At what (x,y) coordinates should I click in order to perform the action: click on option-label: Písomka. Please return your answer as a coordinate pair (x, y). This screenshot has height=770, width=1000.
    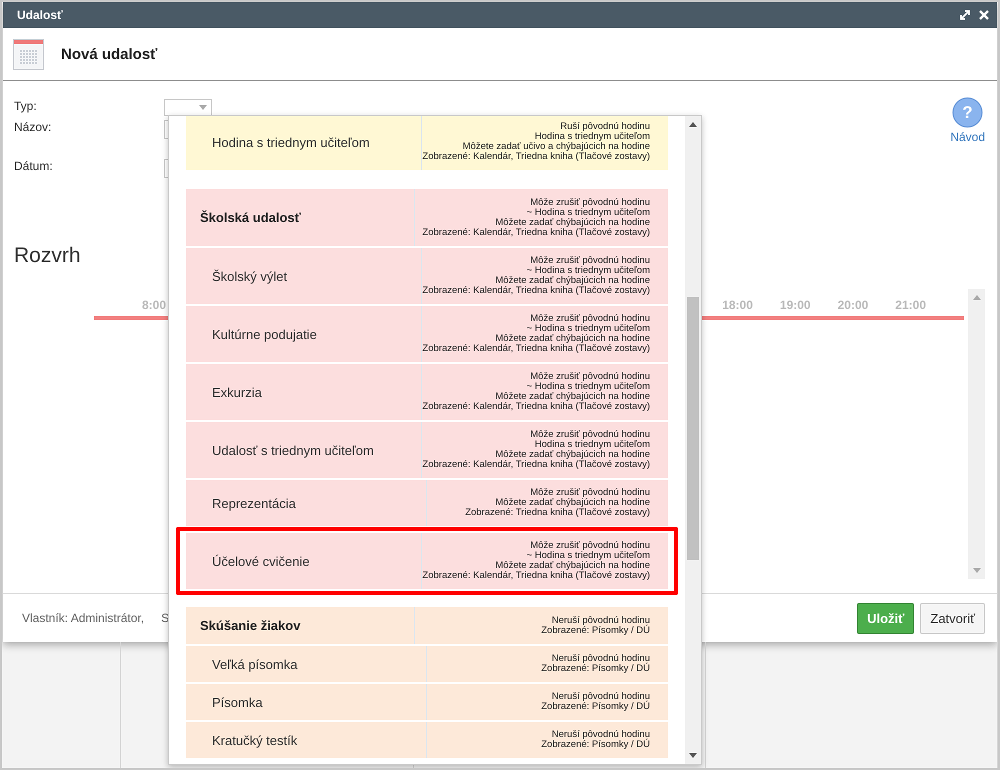
    Looking at the image, I should click on (237, 703).